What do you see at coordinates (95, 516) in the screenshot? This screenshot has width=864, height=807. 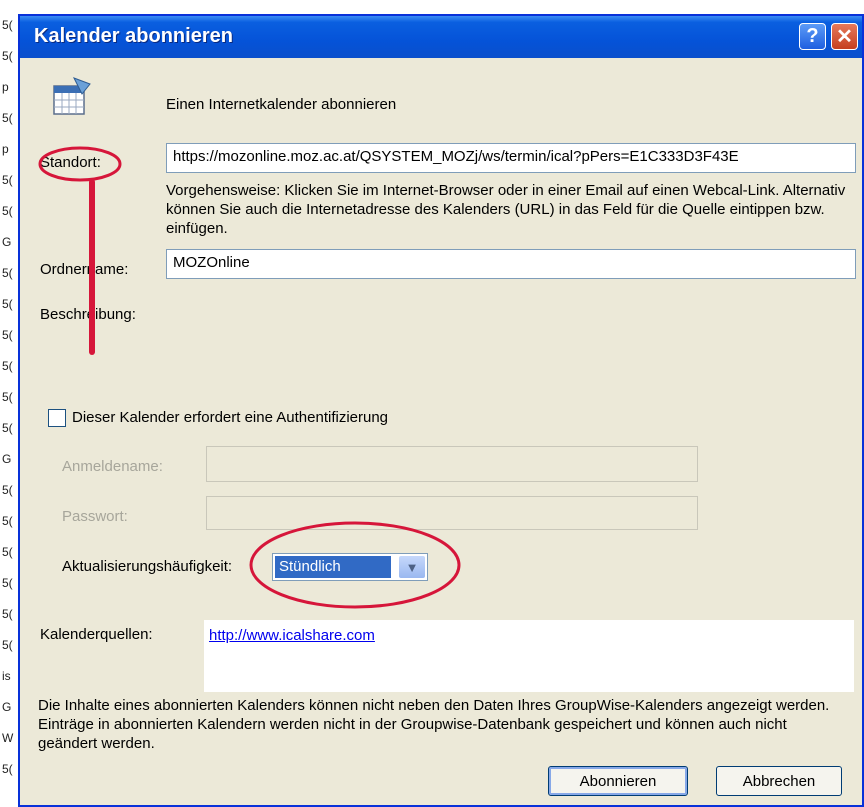 I see `password-label: Passwort:` at bounding box center [95, 516].